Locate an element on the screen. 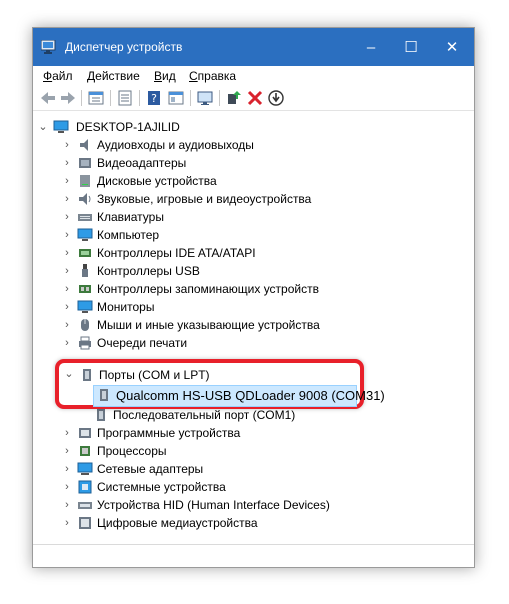 The width and height of the screenshot is (509, 604). close-icon: ✕ is located at coordinates (452, 47).